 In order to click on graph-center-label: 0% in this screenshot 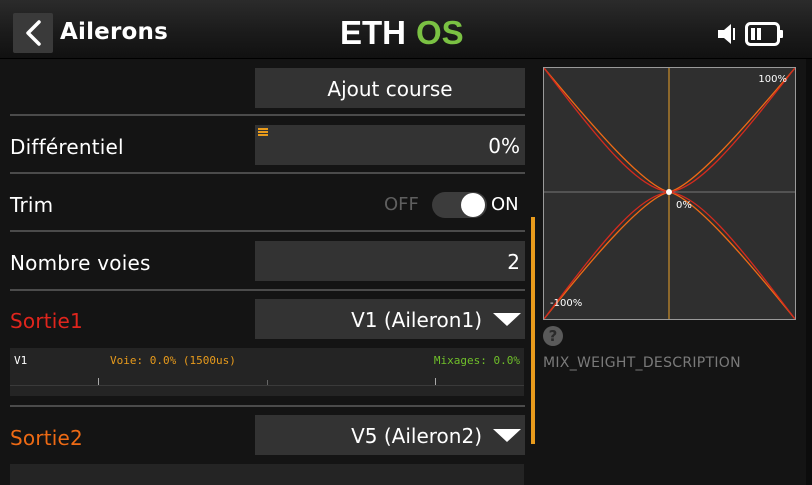, I will do `click(684, 205)`.